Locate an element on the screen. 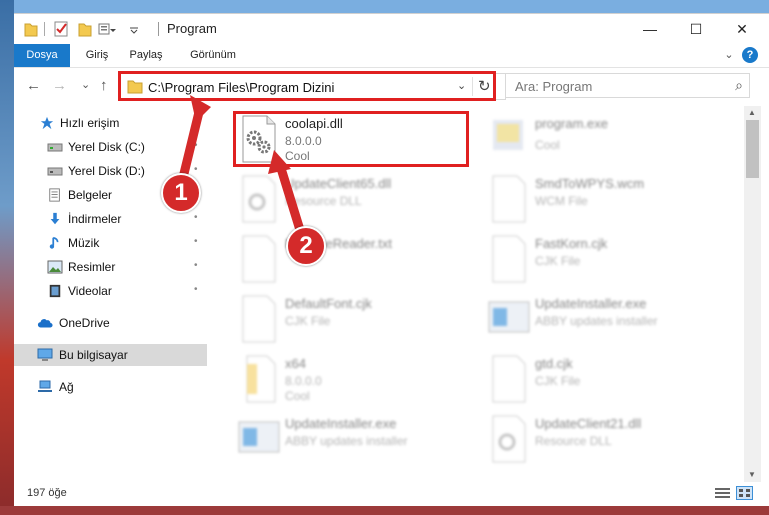 Image resolution: width=769 pixels, height=515 pixels. step-marker-1: 1 is located at coordinates (181, 193).